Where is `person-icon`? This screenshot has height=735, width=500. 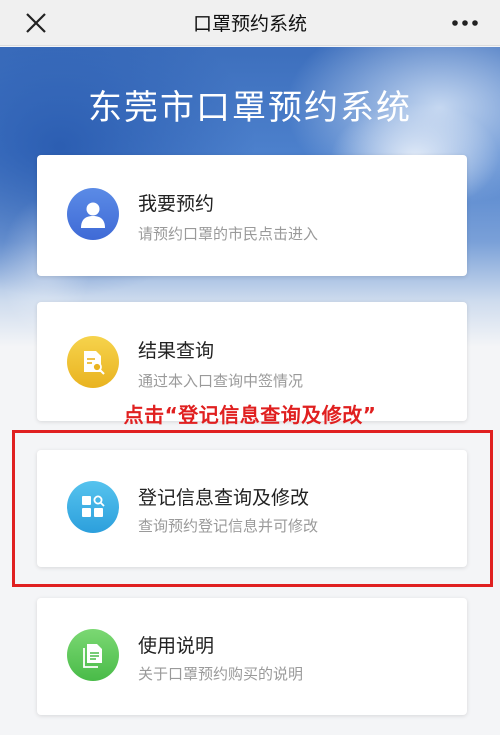 person-icon is located at coordinates (93, 214).